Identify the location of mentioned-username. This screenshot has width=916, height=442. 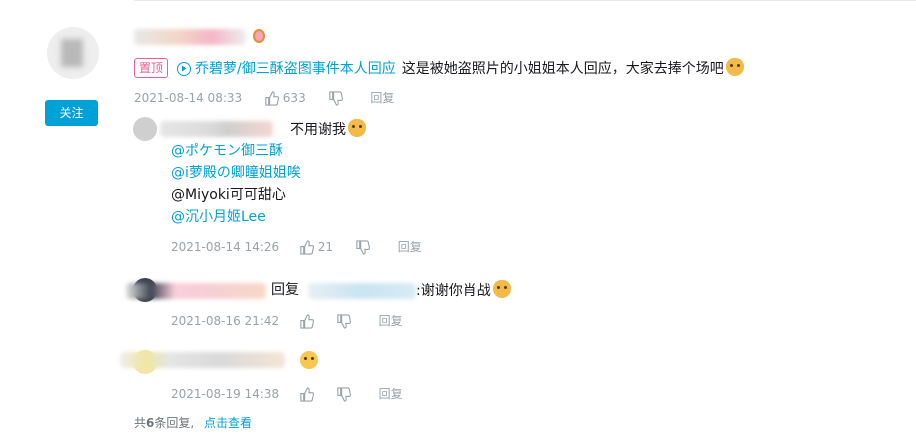
(362, 291).